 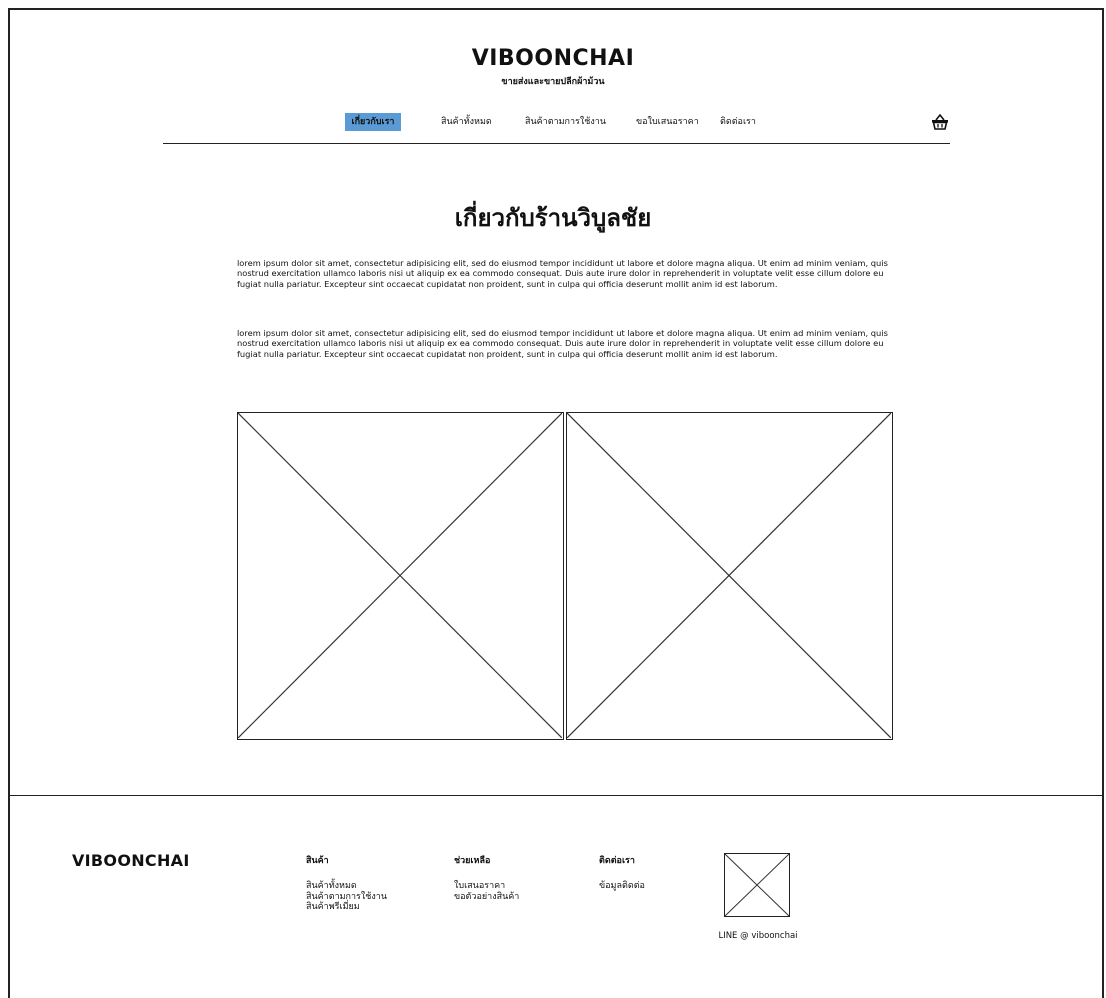 What do you see at coordinates (346, 907) in the screenshot?
I see `footer-link-premium-products: สินค้าพรีเมี่ยม` at bounding box center [346, 907].